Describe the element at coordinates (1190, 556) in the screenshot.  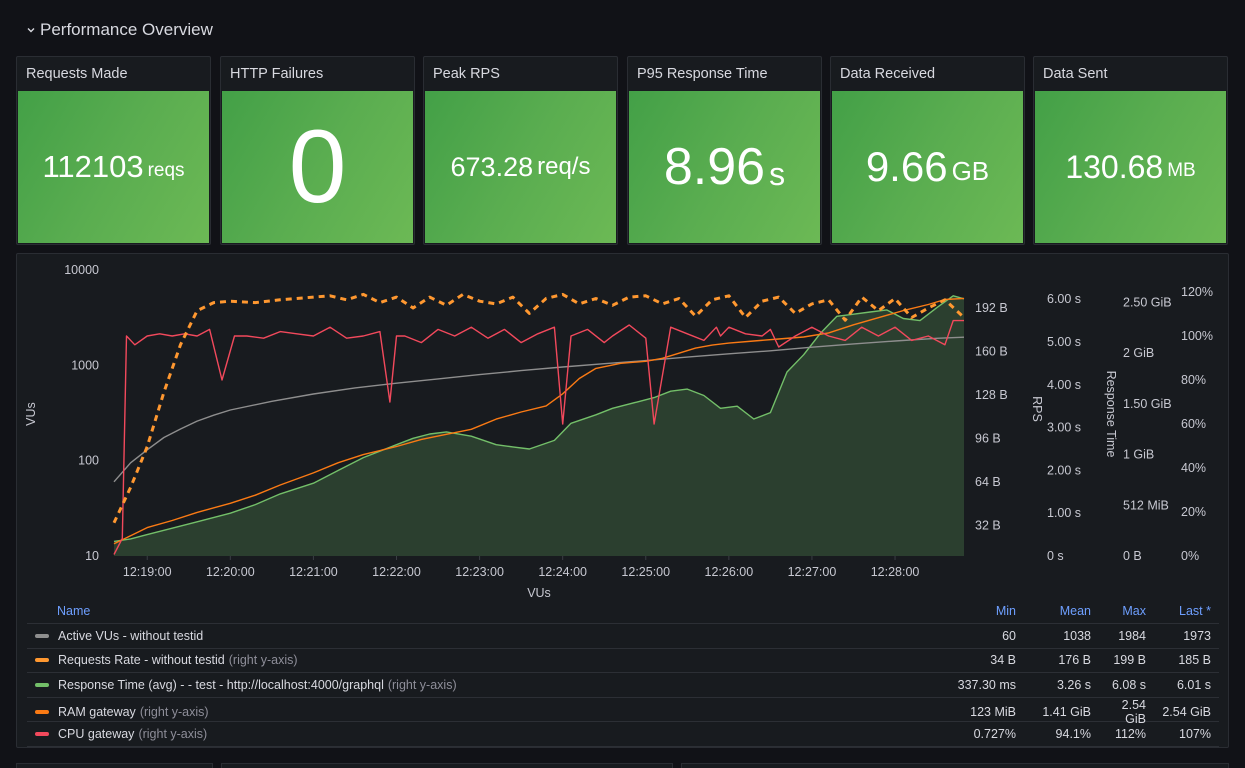
I see `cpu-tick-label: 0%` at that location.